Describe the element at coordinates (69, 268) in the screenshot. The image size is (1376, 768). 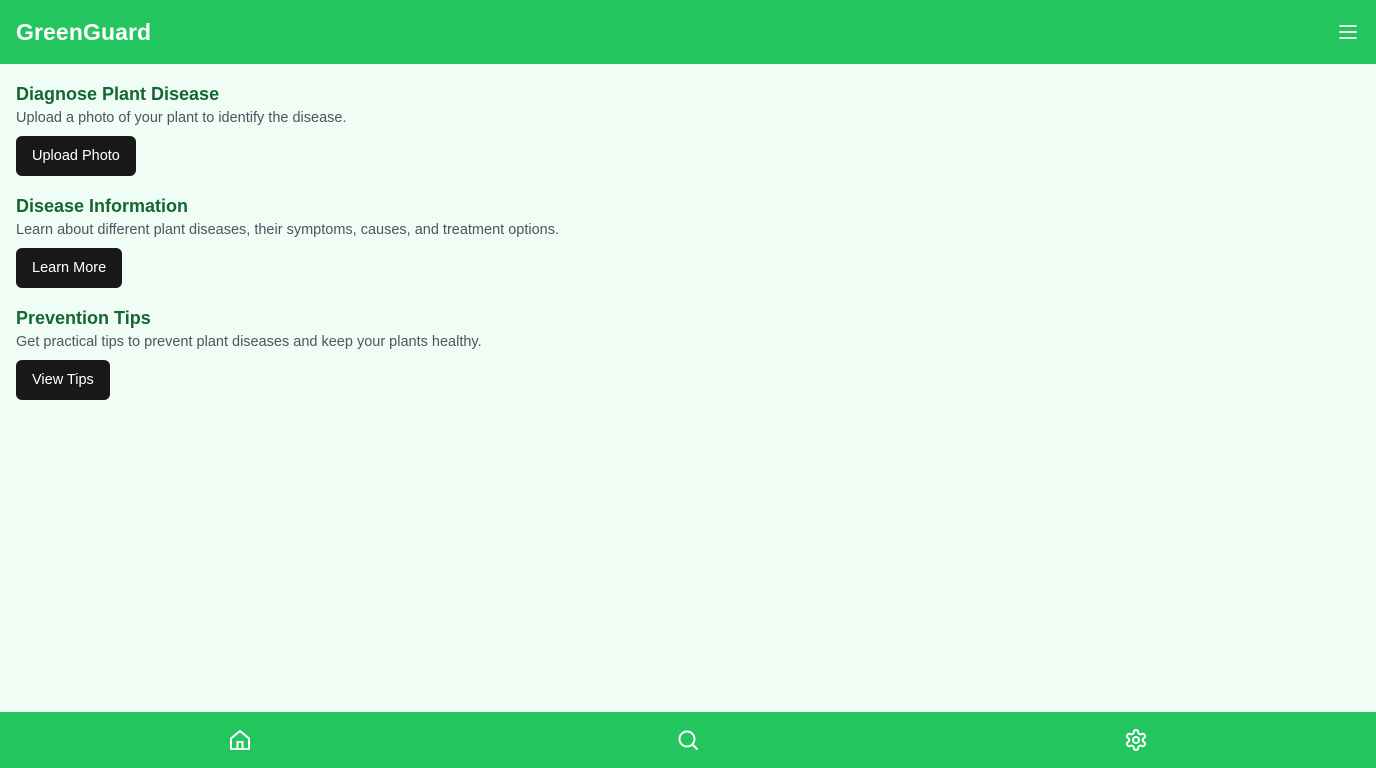
I see `learn-more-button: Learn More` at that location.